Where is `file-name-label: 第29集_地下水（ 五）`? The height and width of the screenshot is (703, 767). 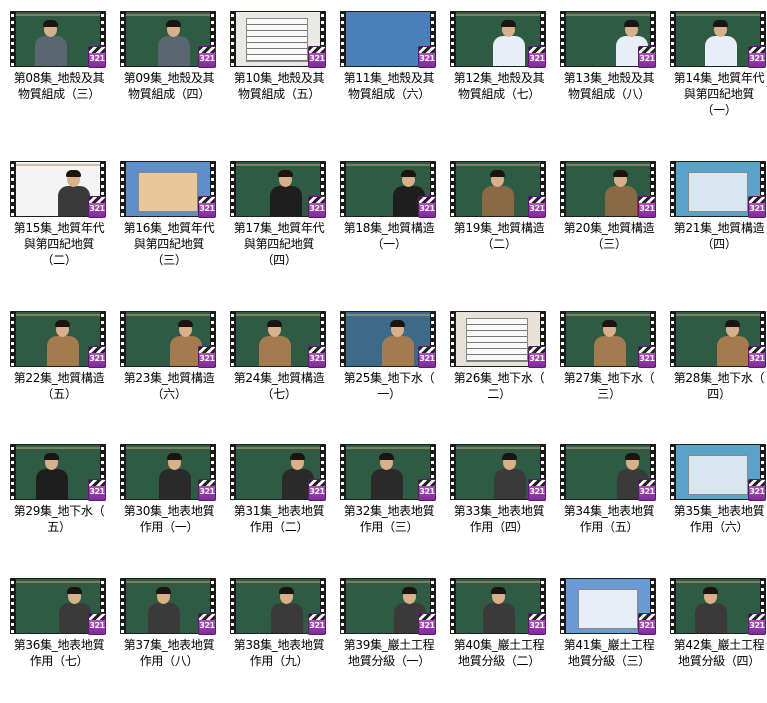 file-name-label: 第29集_地下水（ 五） is located at coordinates (59, 519).